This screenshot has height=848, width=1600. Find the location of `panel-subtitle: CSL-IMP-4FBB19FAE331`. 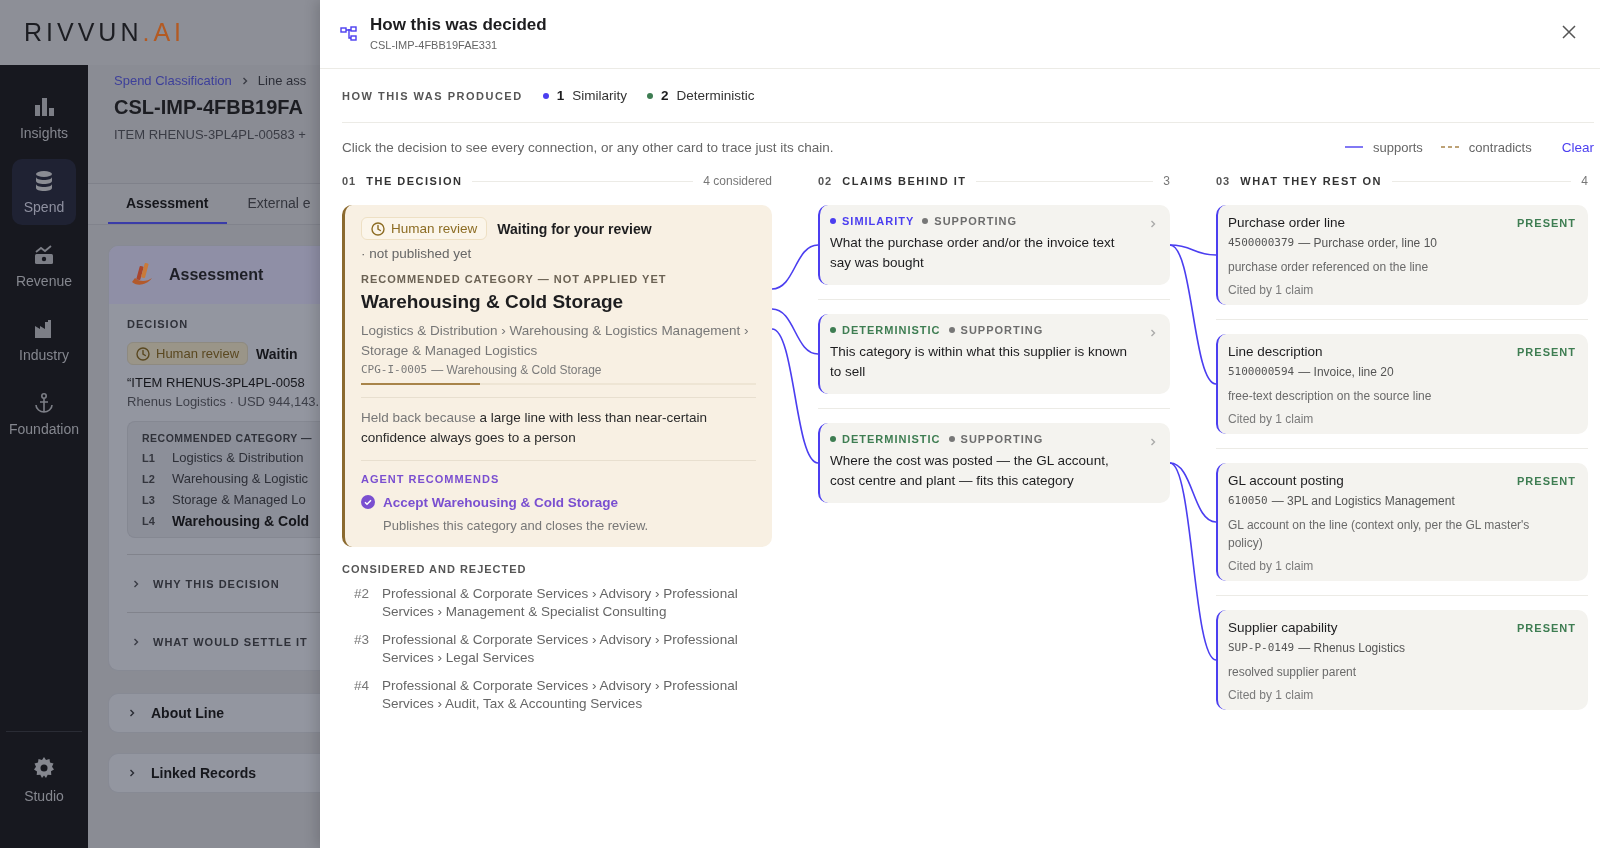

panel-subtitle: CSL-IMP-4FBB19FAE331 is located at coordinates (434, 45).